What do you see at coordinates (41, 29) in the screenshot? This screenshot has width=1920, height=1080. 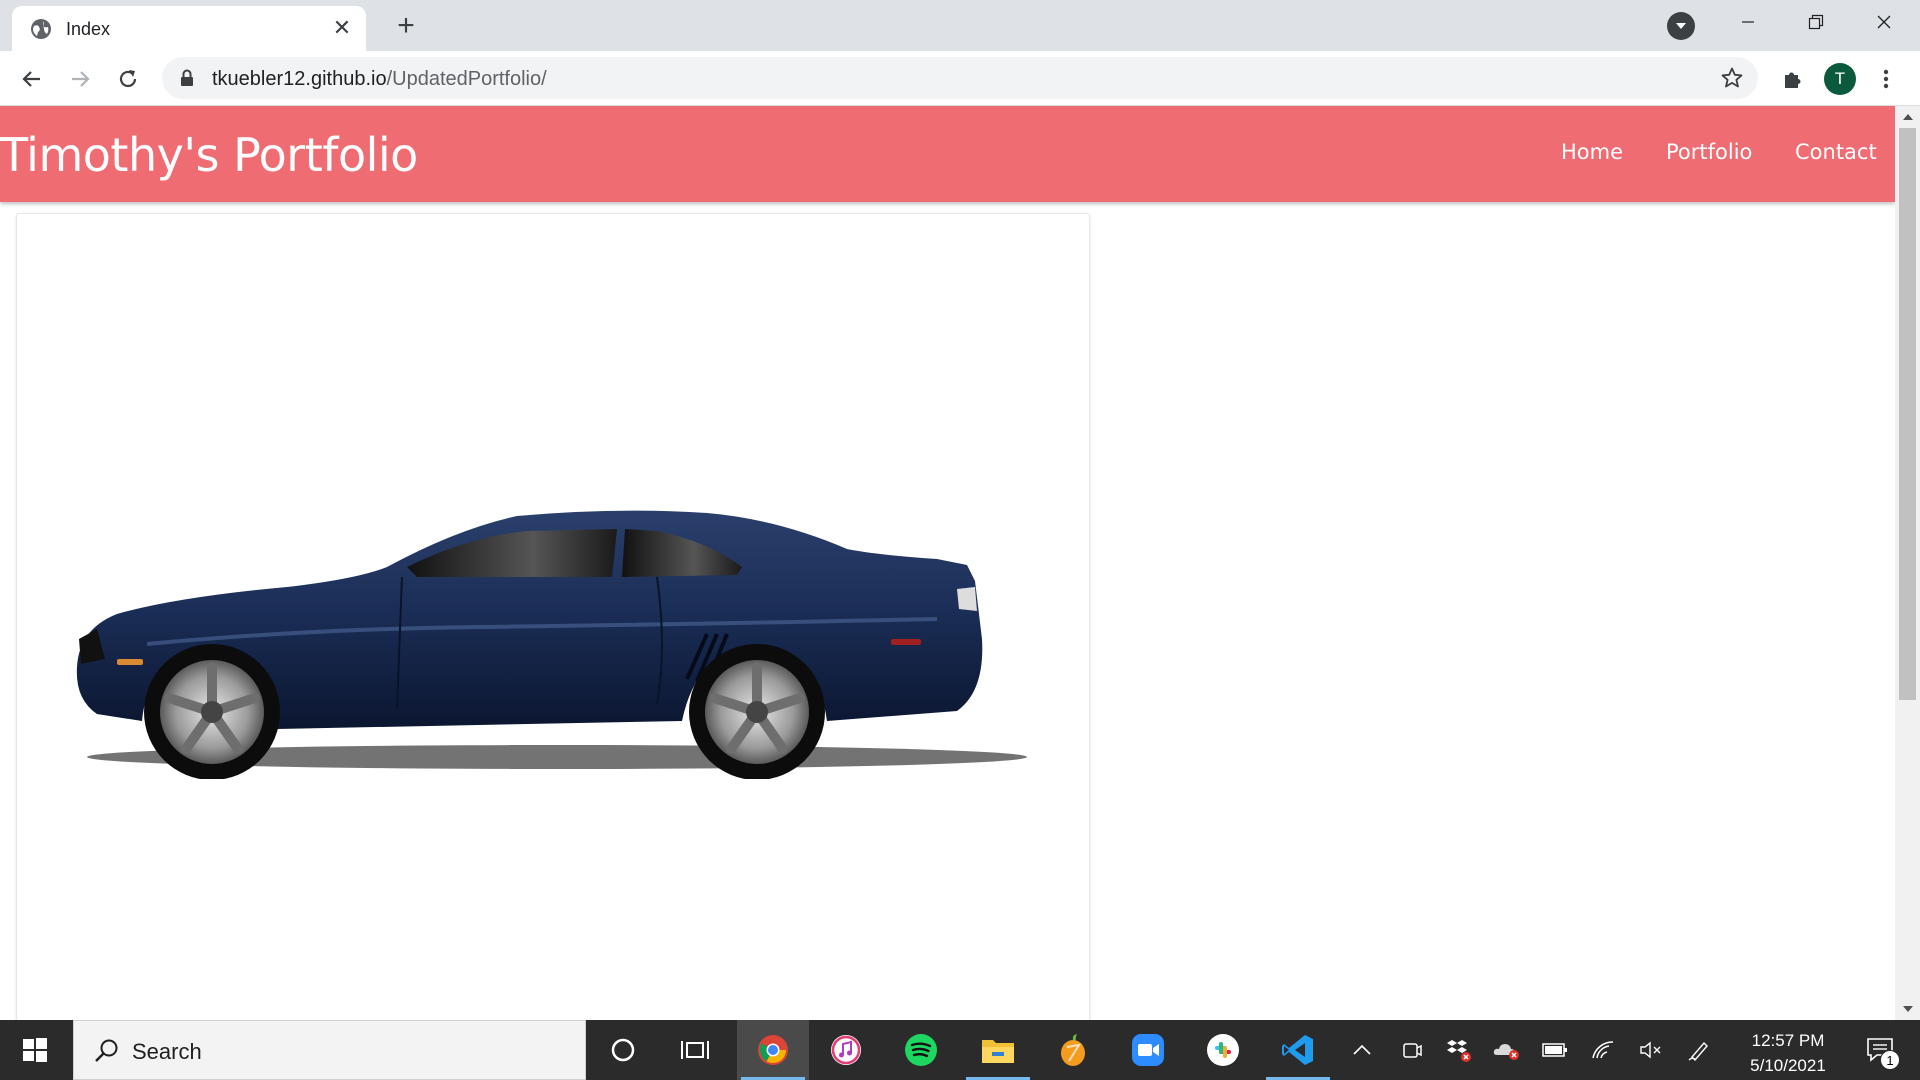 I see `globe-icon` at bounding box center [41, 29].